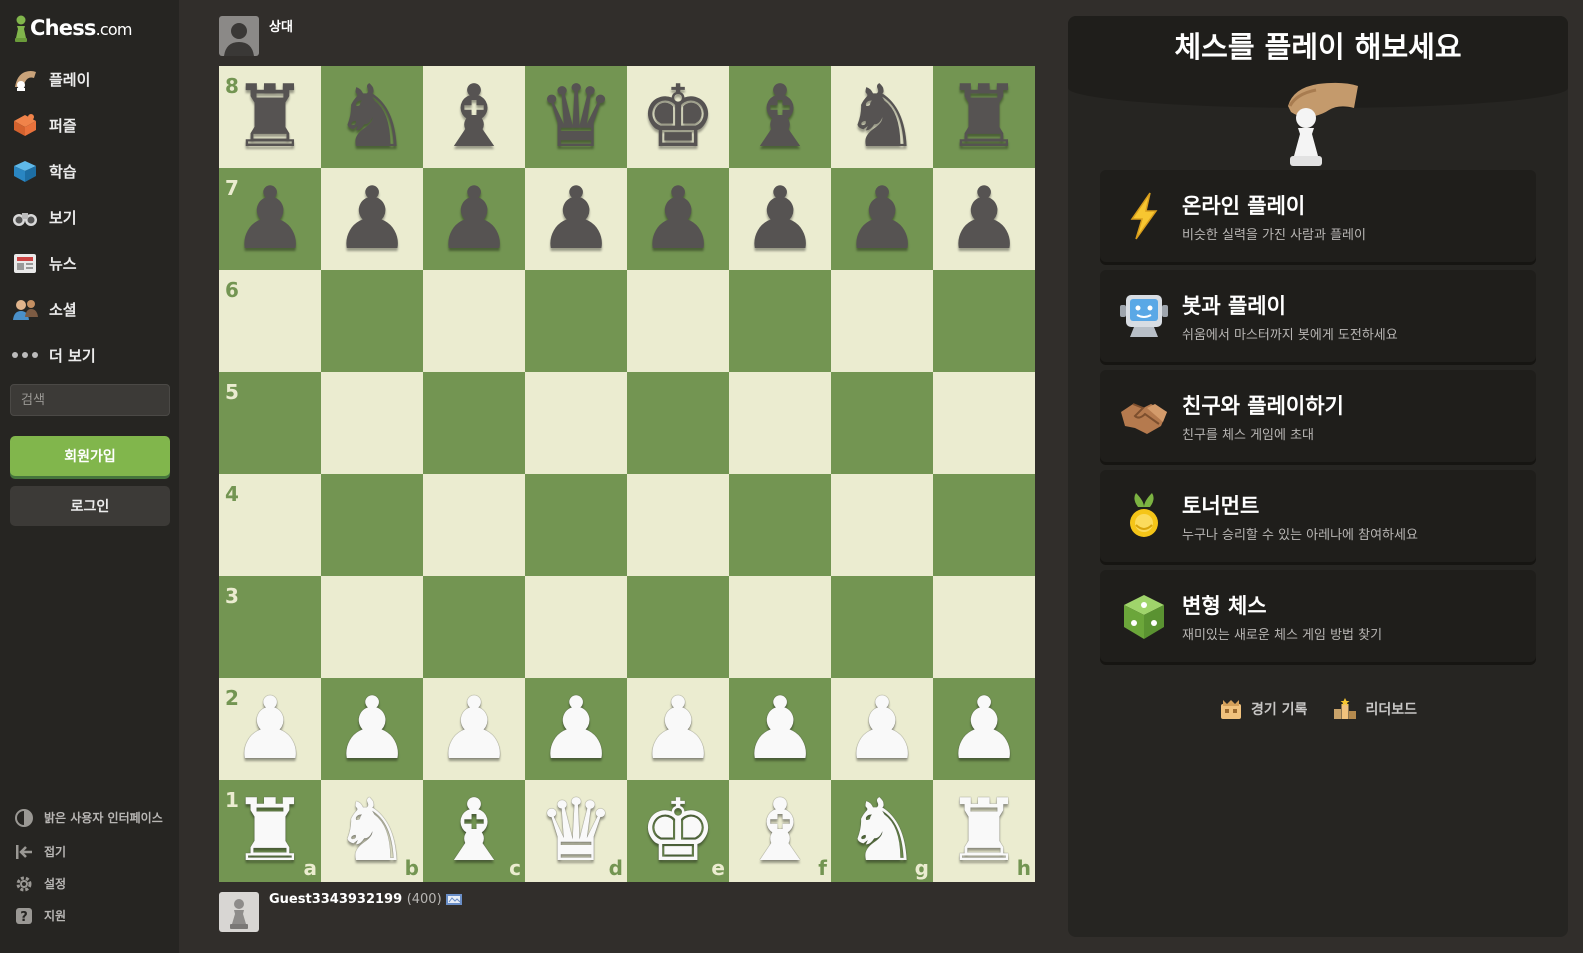 The height and width of the screenshot is (953, 1583). What do you see at coordinates (239, 912) in the screenshot?
I see `self-avatar` at bounding box center [239, 912].